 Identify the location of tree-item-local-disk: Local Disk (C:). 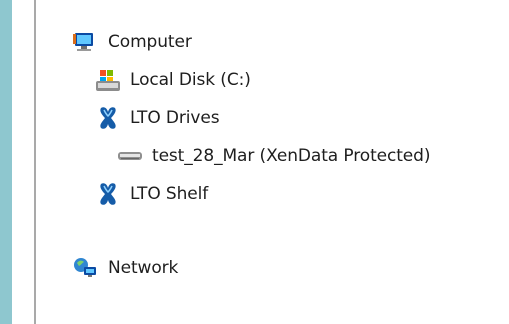
(172, 80).